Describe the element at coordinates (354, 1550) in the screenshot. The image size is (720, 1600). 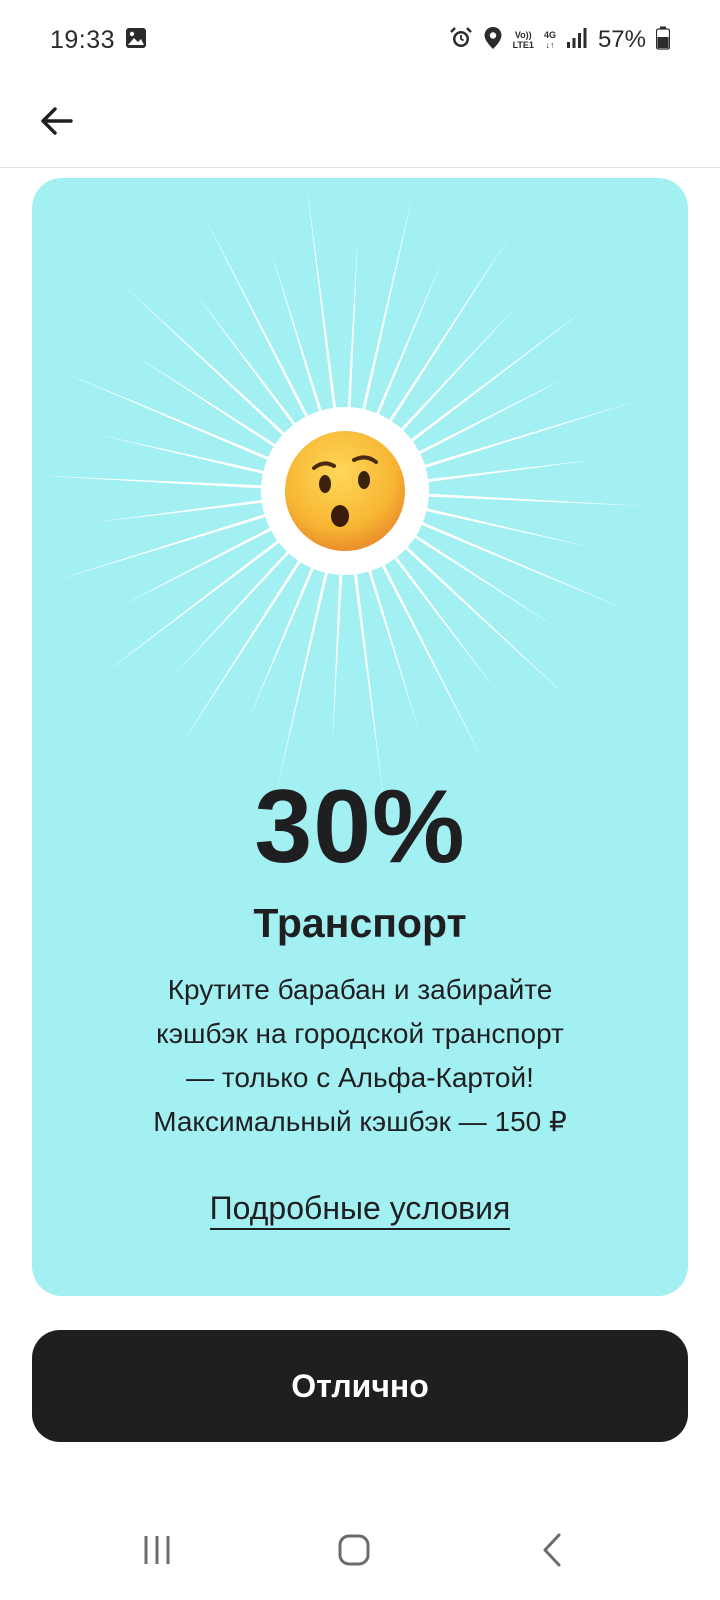
I see `home-icon` at that location.